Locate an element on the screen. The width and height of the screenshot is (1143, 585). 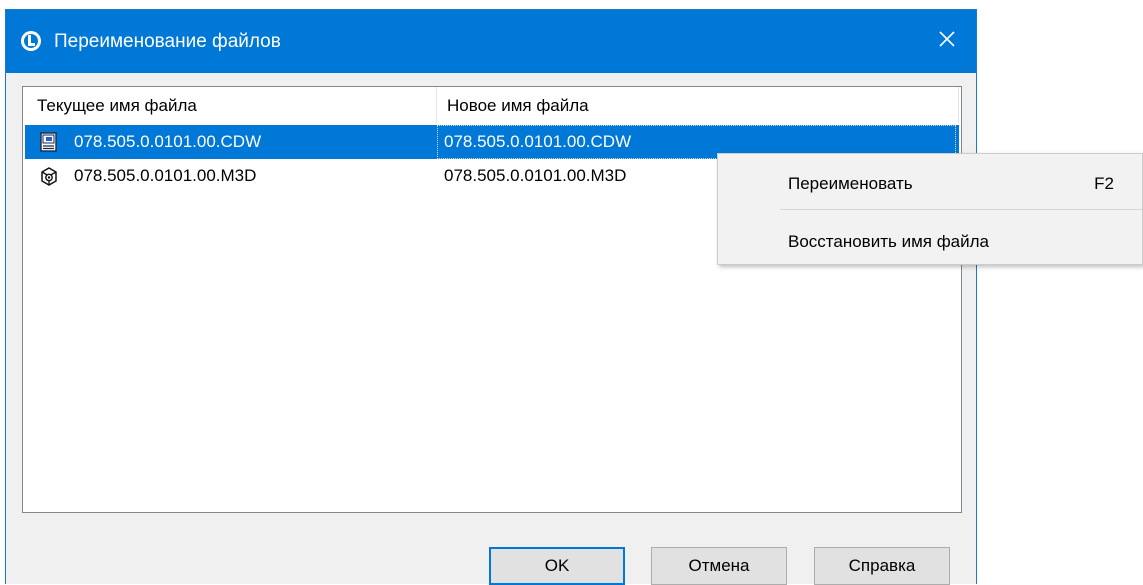
close-button is located at coordinates (947, 41).